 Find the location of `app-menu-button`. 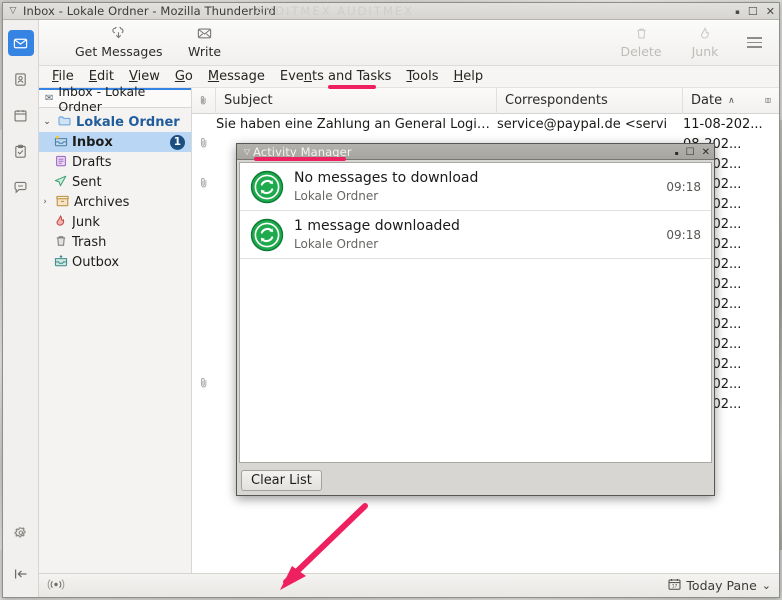

app-menu-button is located at coordinates (754, 42).